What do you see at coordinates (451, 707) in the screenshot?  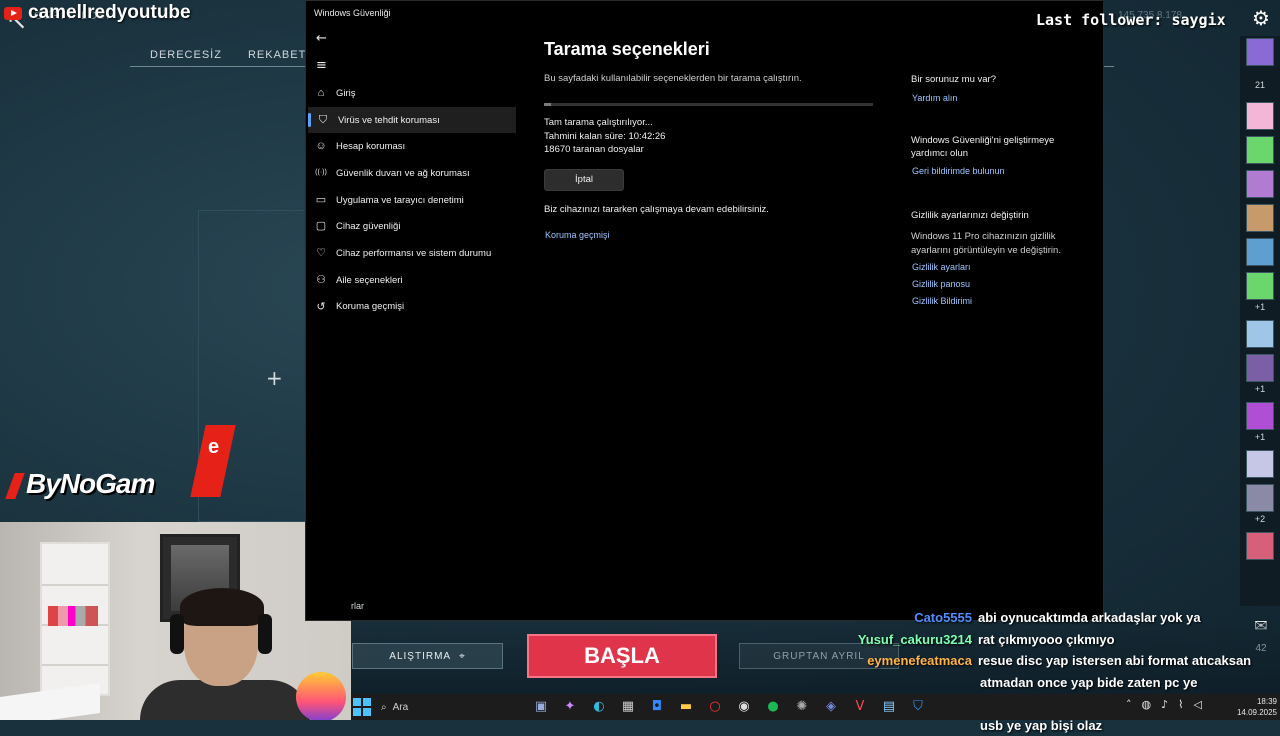 I see `taskbar-search: ⌕ Ara` at bounding box center [451, 707].